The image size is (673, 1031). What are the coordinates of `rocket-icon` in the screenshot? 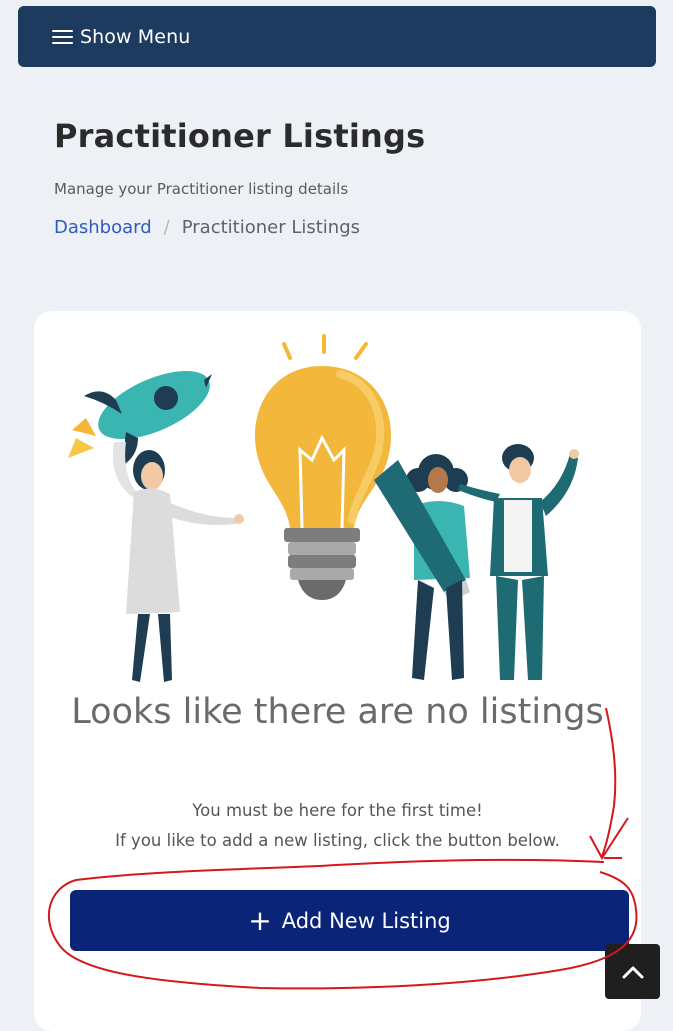 It's located at (140, 418).